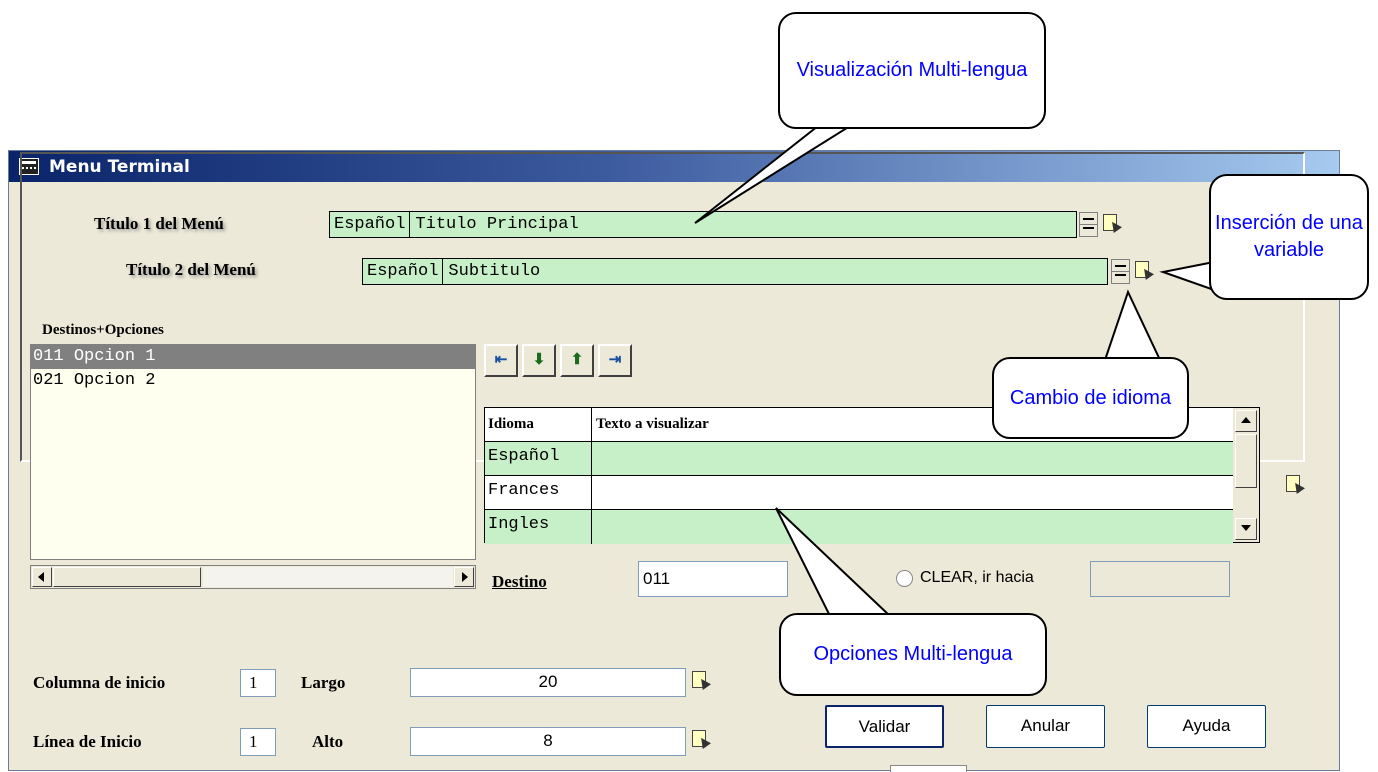  I want to click on callout-visualizacion: Visualización Multi-lengua, so click(912, 70).